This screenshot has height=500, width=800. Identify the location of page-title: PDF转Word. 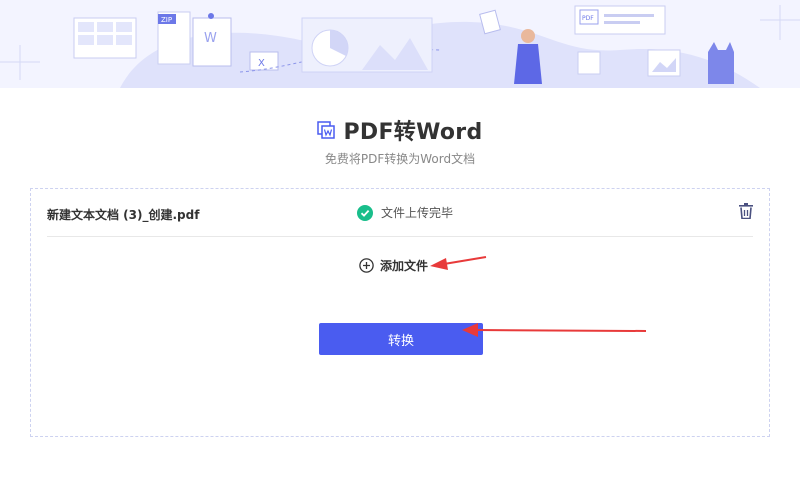
(413, 132).